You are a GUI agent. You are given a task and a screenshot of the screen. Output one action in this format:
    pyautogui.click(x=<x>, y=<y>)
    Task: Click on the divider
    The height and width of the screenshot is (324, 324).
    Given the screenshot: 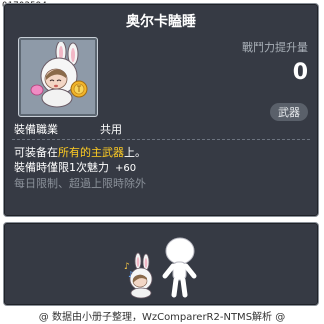 What is the action you would take?
    pyautogui.click(x=161, y=139)
    